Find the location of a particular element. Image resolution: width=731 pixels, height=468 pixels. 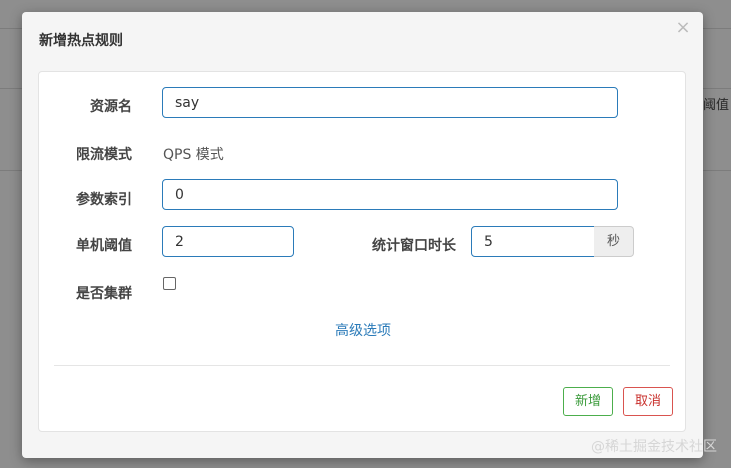

window-duration-label: 统计窗口时长 is located at coordinates (414, 246).